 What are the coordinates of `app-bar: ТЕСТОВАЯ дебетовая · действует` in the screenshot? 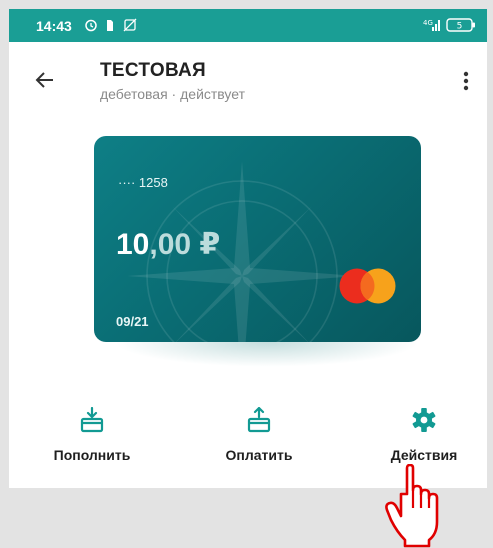 It's located at (248, 78).